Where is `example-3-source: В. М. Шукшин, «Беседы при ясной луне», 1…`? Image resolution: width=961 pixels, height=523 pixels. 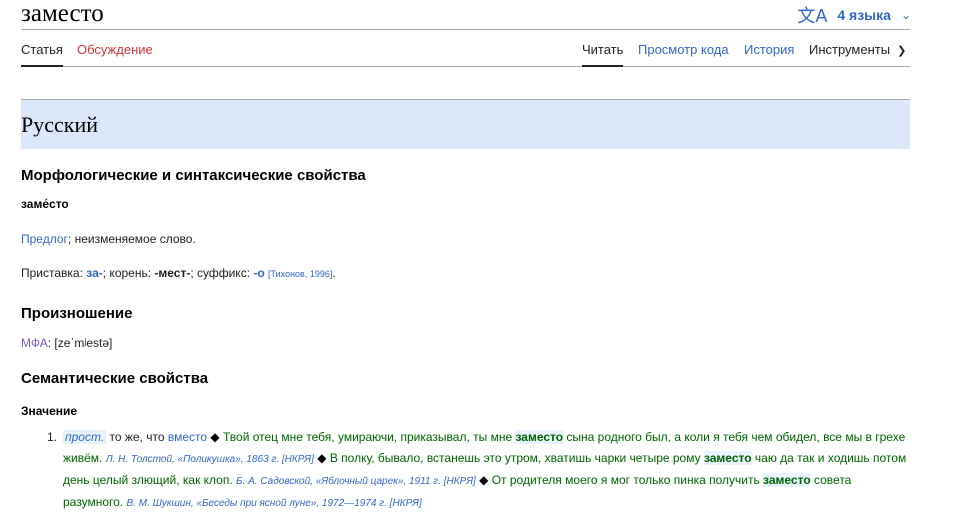 example-3-source: В. М. Шукшин, «Беседы при ясной луне», 1… is located at coordinates (273, 503).